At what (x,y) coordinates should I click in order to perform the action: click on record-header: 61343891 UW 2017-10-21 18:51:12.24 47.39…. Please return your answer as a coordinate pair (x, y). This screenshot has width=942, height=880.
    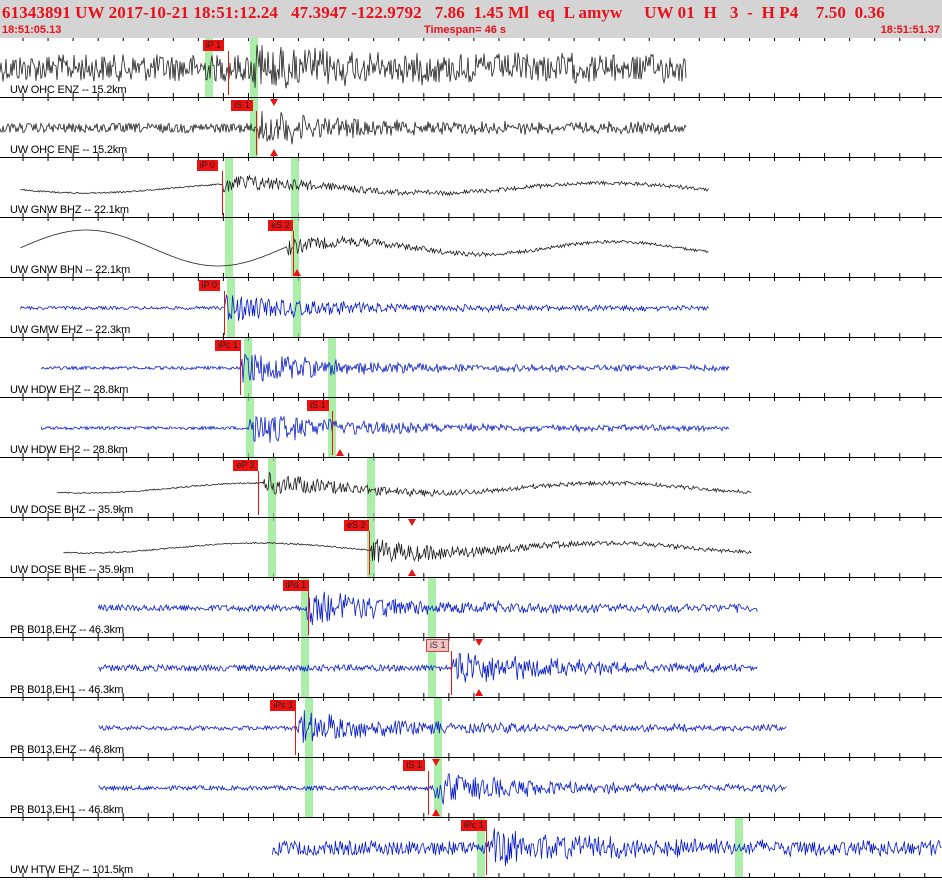
    Looking at the image, I should click on (471, 19).